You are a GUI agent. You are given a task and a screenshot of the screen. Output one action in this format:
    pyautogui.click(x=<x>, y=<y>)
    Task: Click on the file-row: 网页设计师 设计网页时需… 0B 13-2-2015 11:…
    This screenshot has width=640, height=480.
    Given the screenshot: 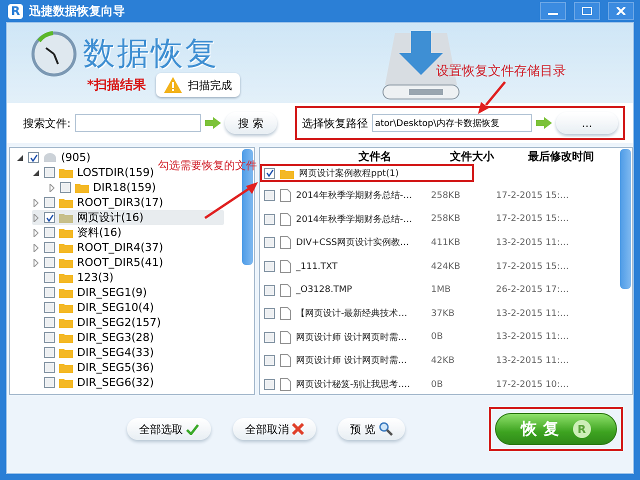 What is the action you would take?
    pyautogui.click(x=446, y=338)
    